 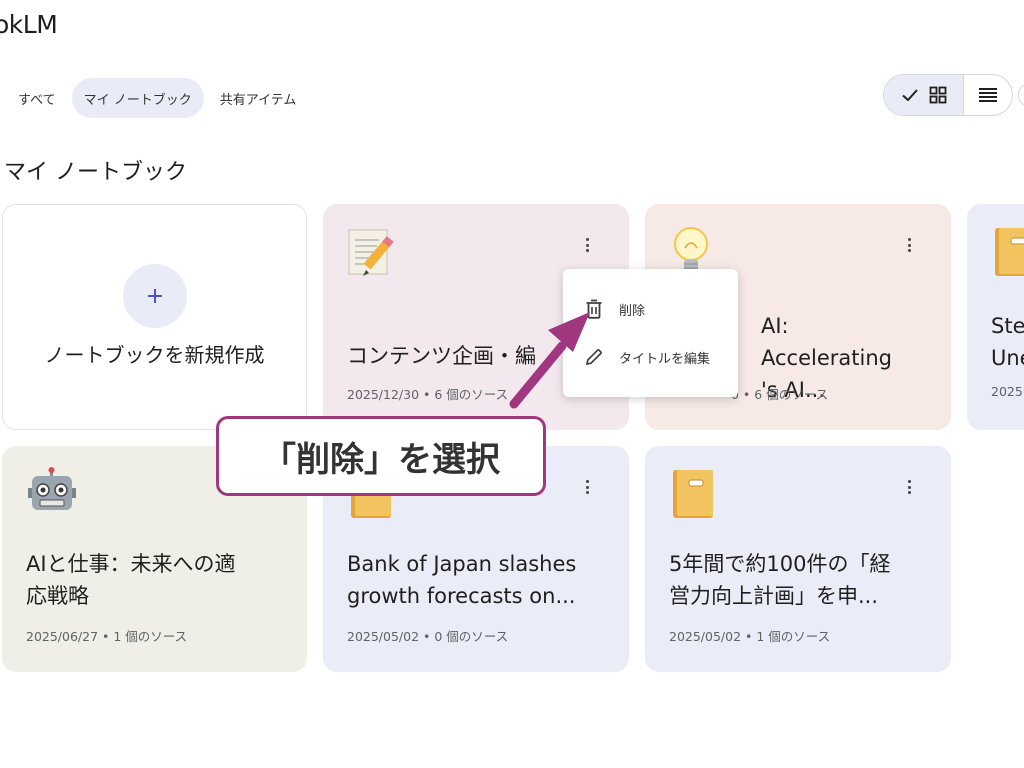 I want to click on notebook-meta: 2025, so click(x=1007, y=391).